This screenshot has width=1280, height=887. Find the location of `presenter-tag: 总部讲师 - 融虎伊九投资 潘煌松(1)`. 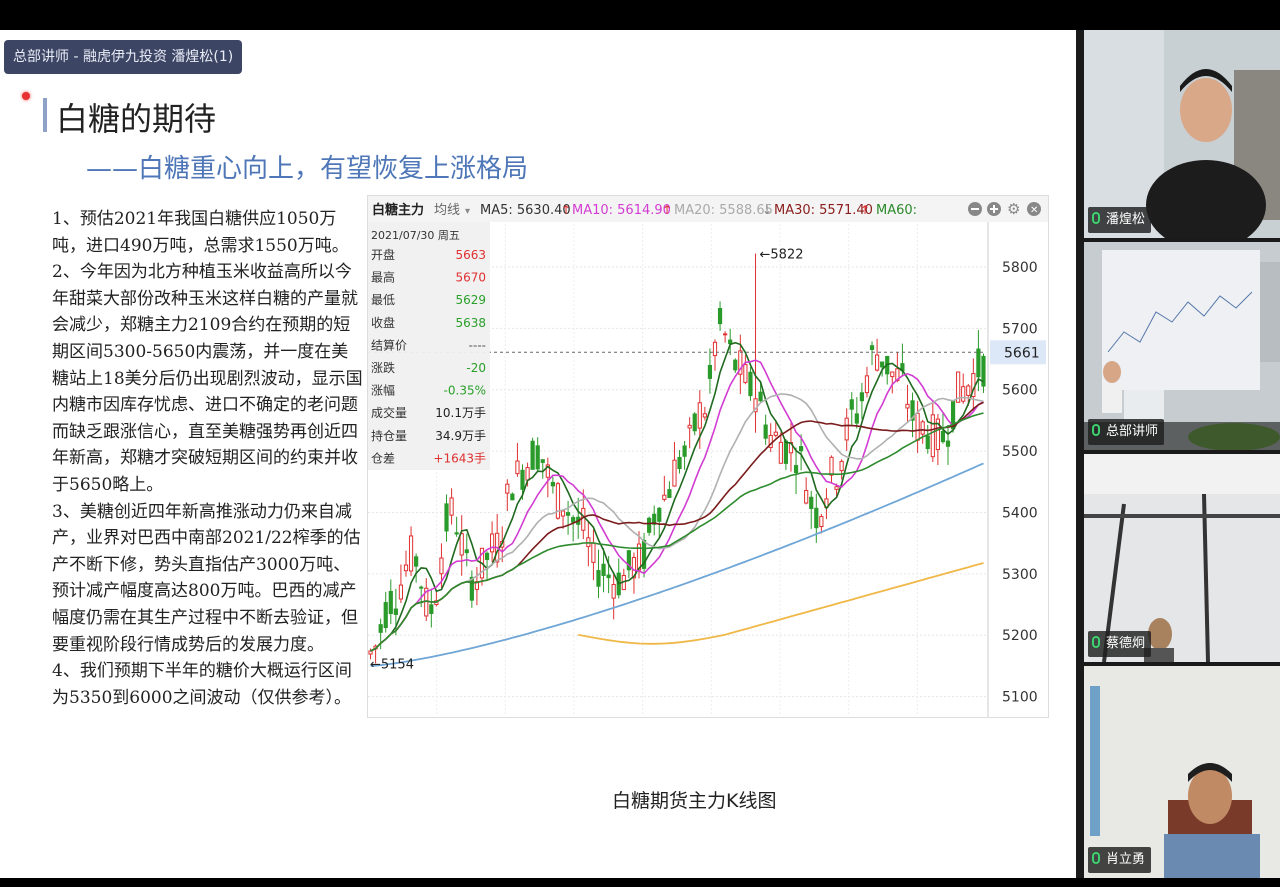

presenter-tag: 总部讲师 - 融虎伊九投资 潘煌松(1) is located at coordinates (123, 57).